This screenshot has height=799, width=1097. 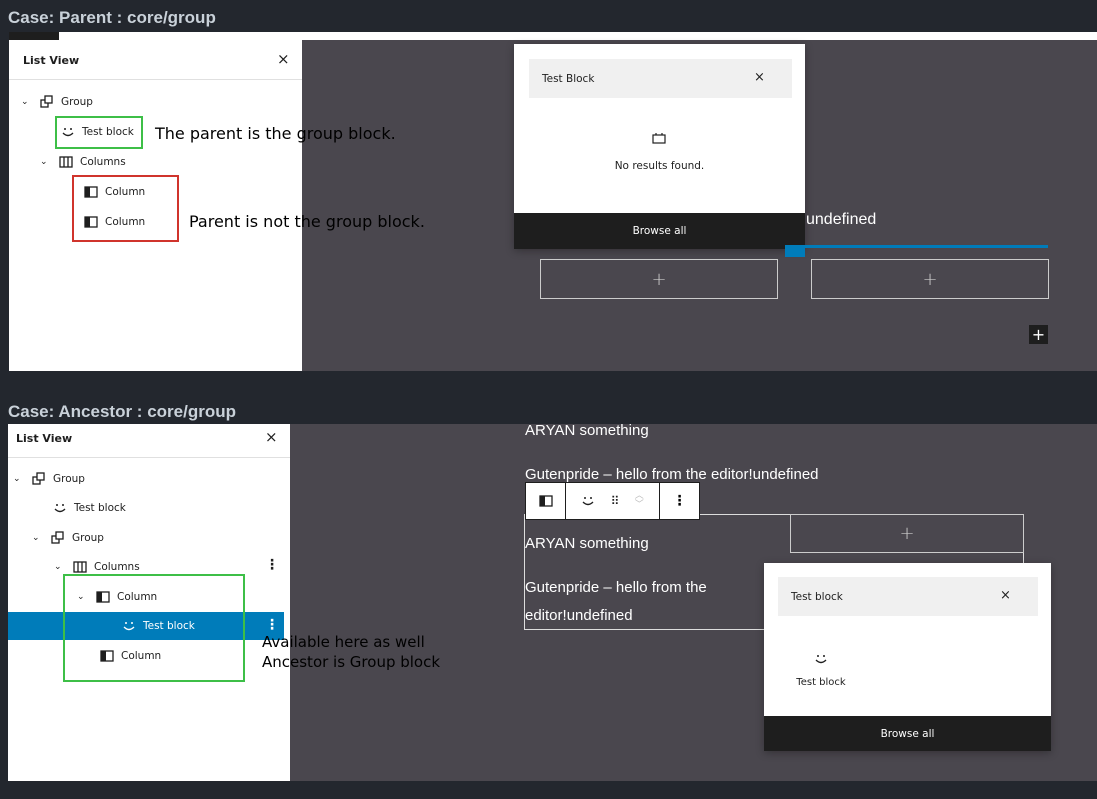 What do you see at coordinates (616, 587) in the screenshot?
I see `editor-paragraph: Gutenpride – hello from the` at bounding box center [616, 587].